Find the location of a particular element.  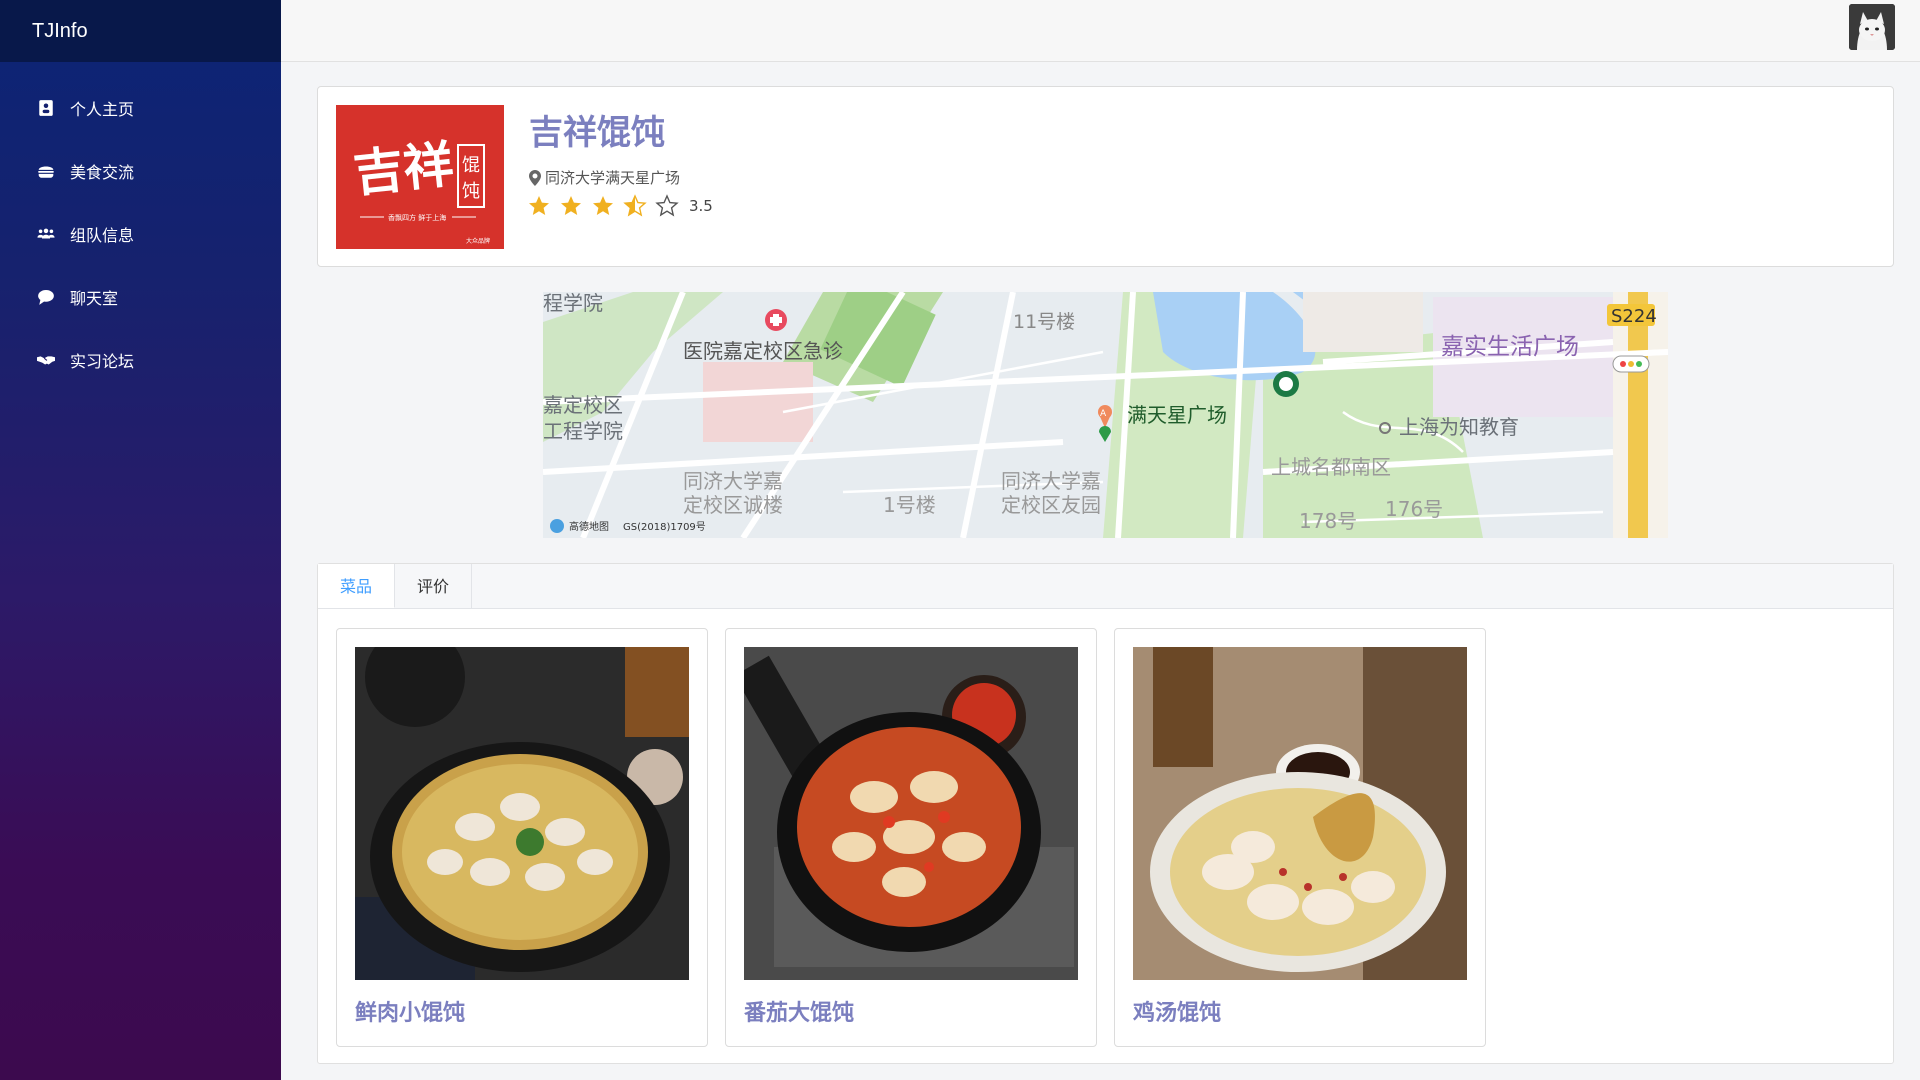

map-marker-letter: A is located at coordinates (1103, 414).